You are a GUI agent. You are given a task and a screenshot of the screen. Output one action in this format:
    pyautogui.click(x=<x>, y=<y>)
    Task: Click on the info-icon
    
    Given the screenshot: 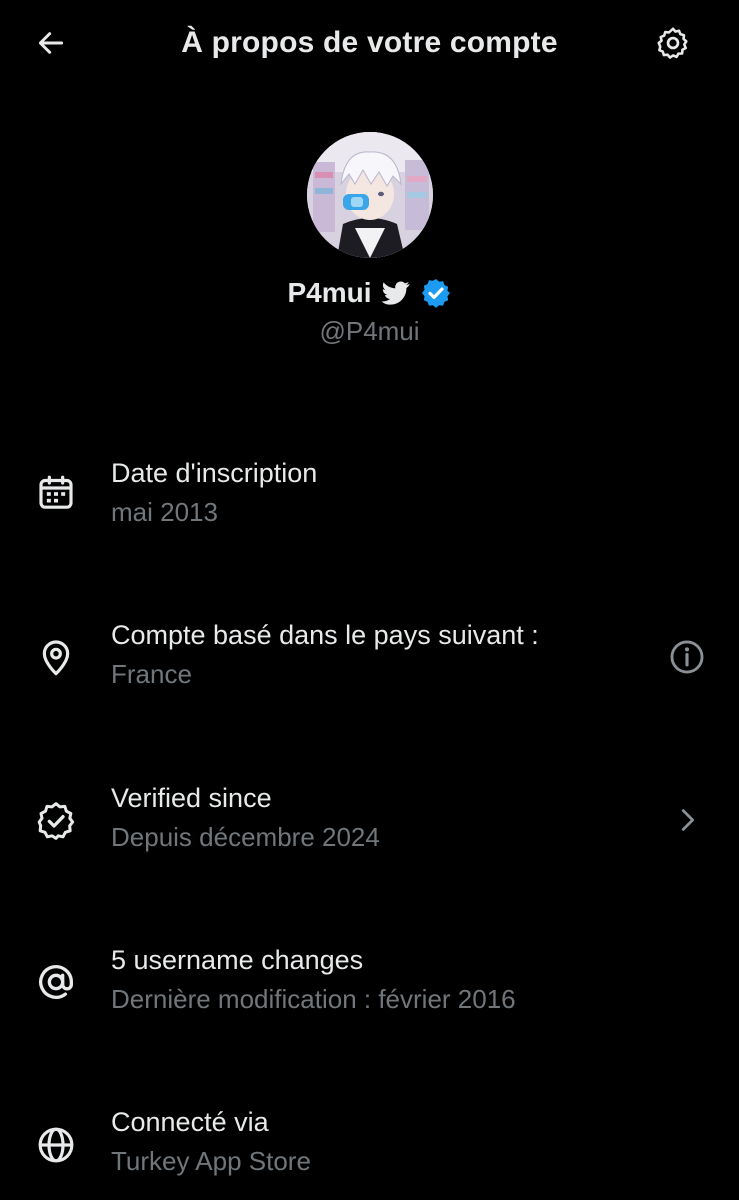 What is the action you would take?
    pyautogui.click(x=687, y=657)
    